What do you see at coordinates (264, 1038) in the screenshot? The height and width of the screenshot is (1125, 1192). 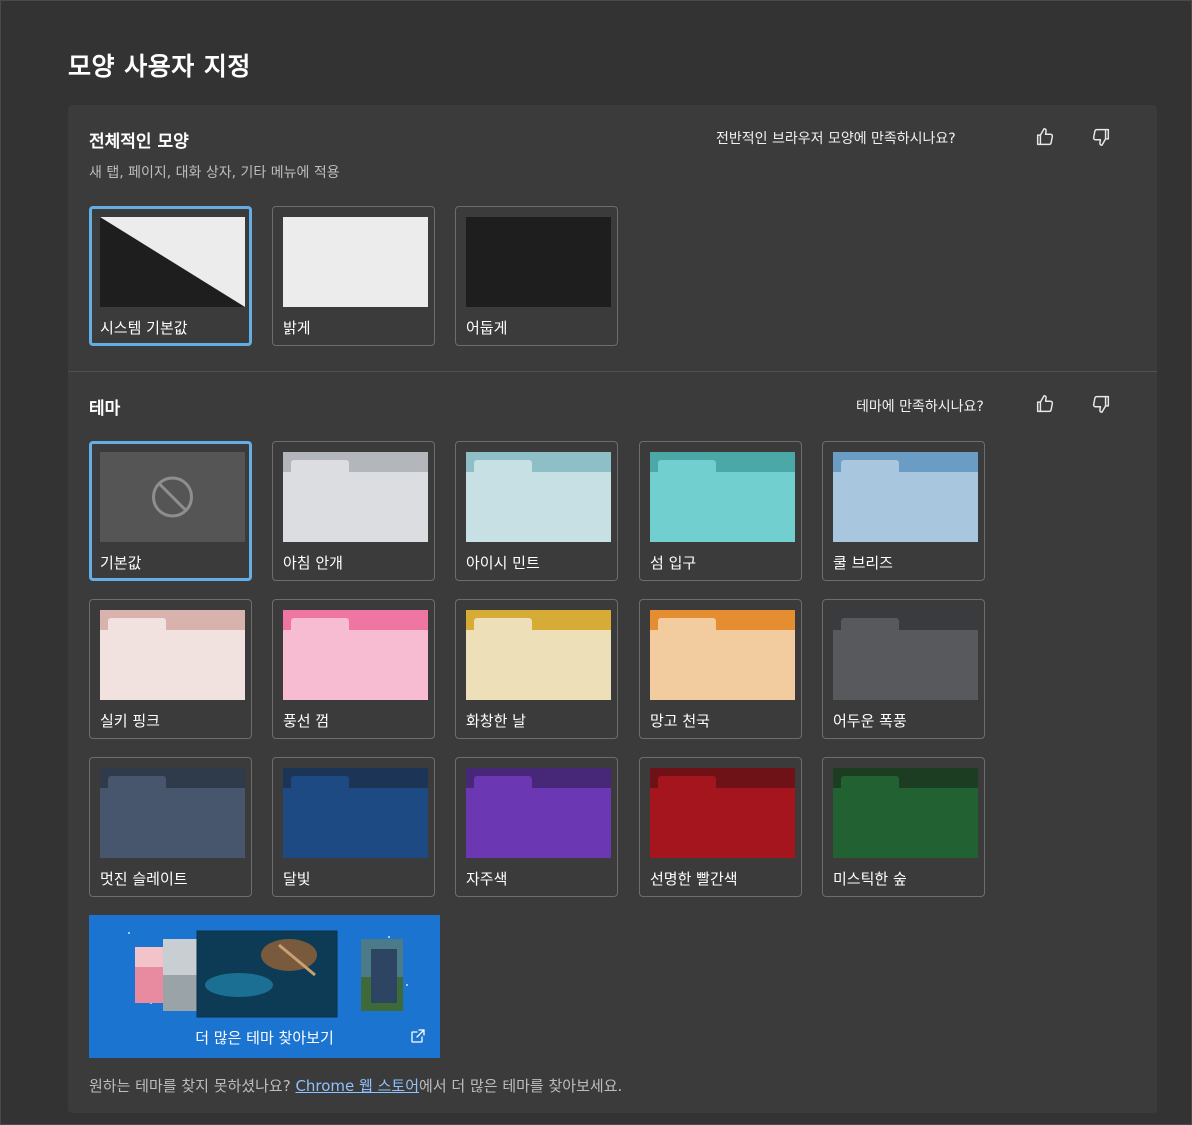 I see `more-themes-label: 더 많은 테마 찾아보기` at bounding box center [264, 1038].